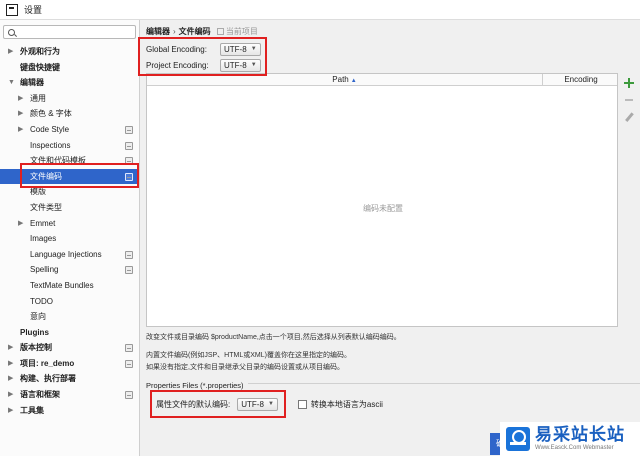  I want to click on sidebar-item-label: Inspections, so click(50, 145).